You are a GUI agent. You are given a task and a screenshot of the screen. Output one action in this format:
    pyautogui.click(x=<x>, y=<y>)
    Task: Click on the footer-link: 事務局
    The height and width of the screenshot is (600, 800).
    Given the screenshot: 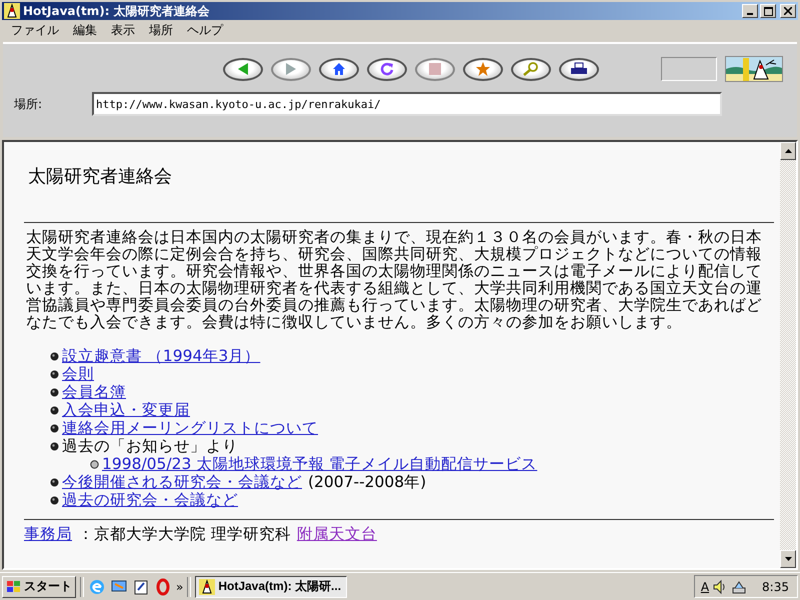 What is the action you would take?
    pyautogui.click(x=48, y=534)
    